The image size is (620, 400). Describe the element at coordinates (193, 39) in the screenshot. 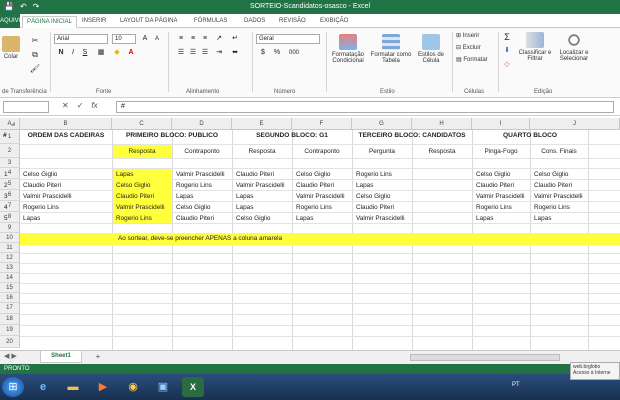

I see `align-middle-icon: ≡` at that location.